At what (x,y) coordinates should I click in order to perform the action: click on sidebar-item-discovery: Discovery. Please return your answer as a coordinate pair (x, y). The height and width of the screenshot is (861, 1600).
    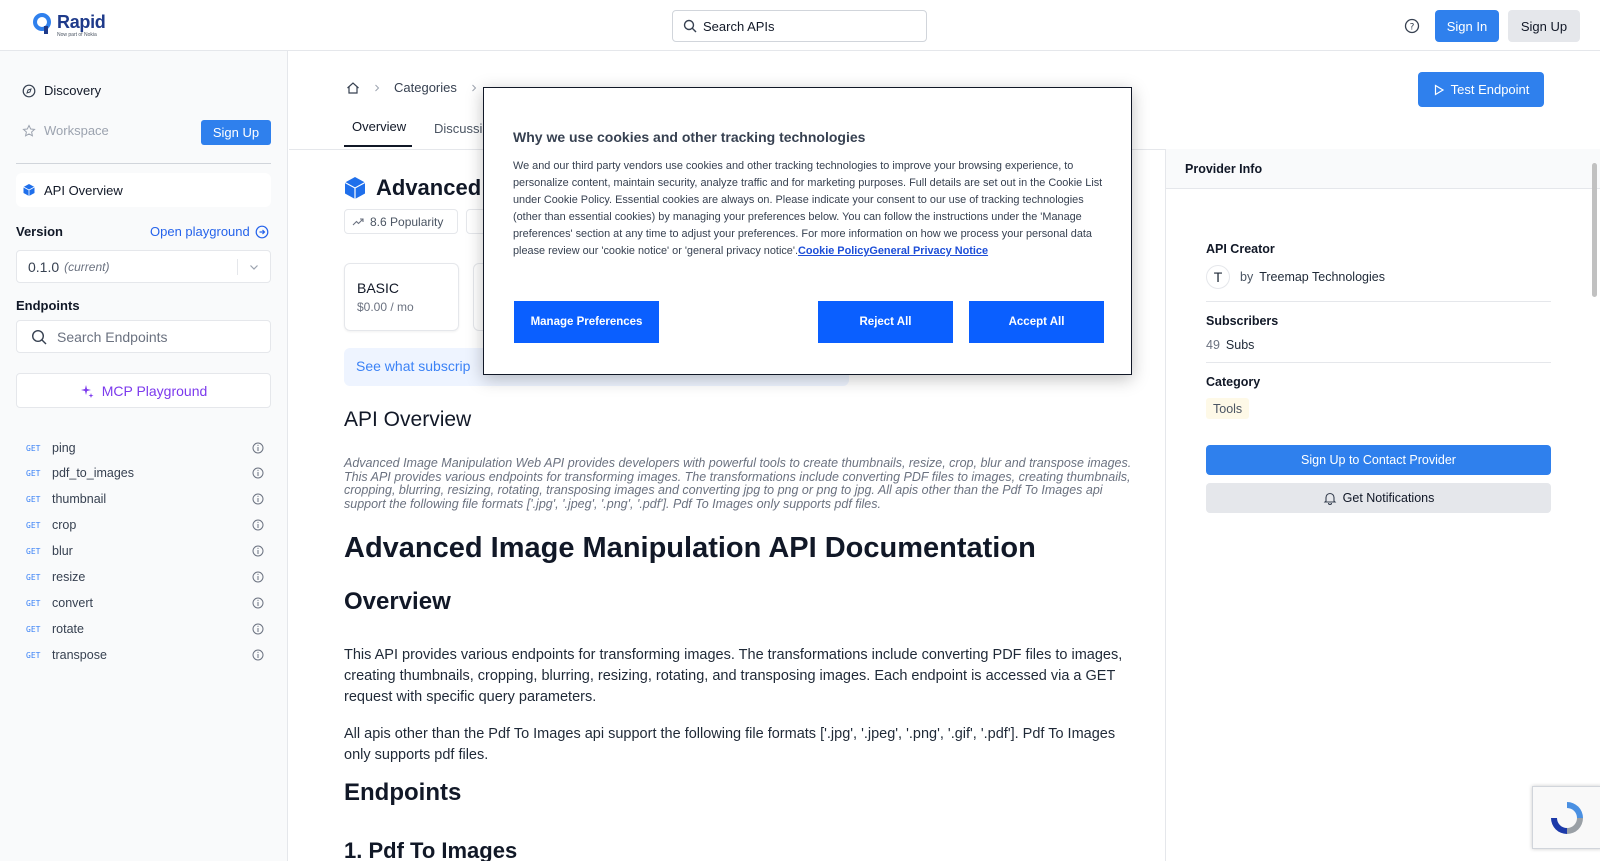
    Looking at the image, I should click on (61, 90).